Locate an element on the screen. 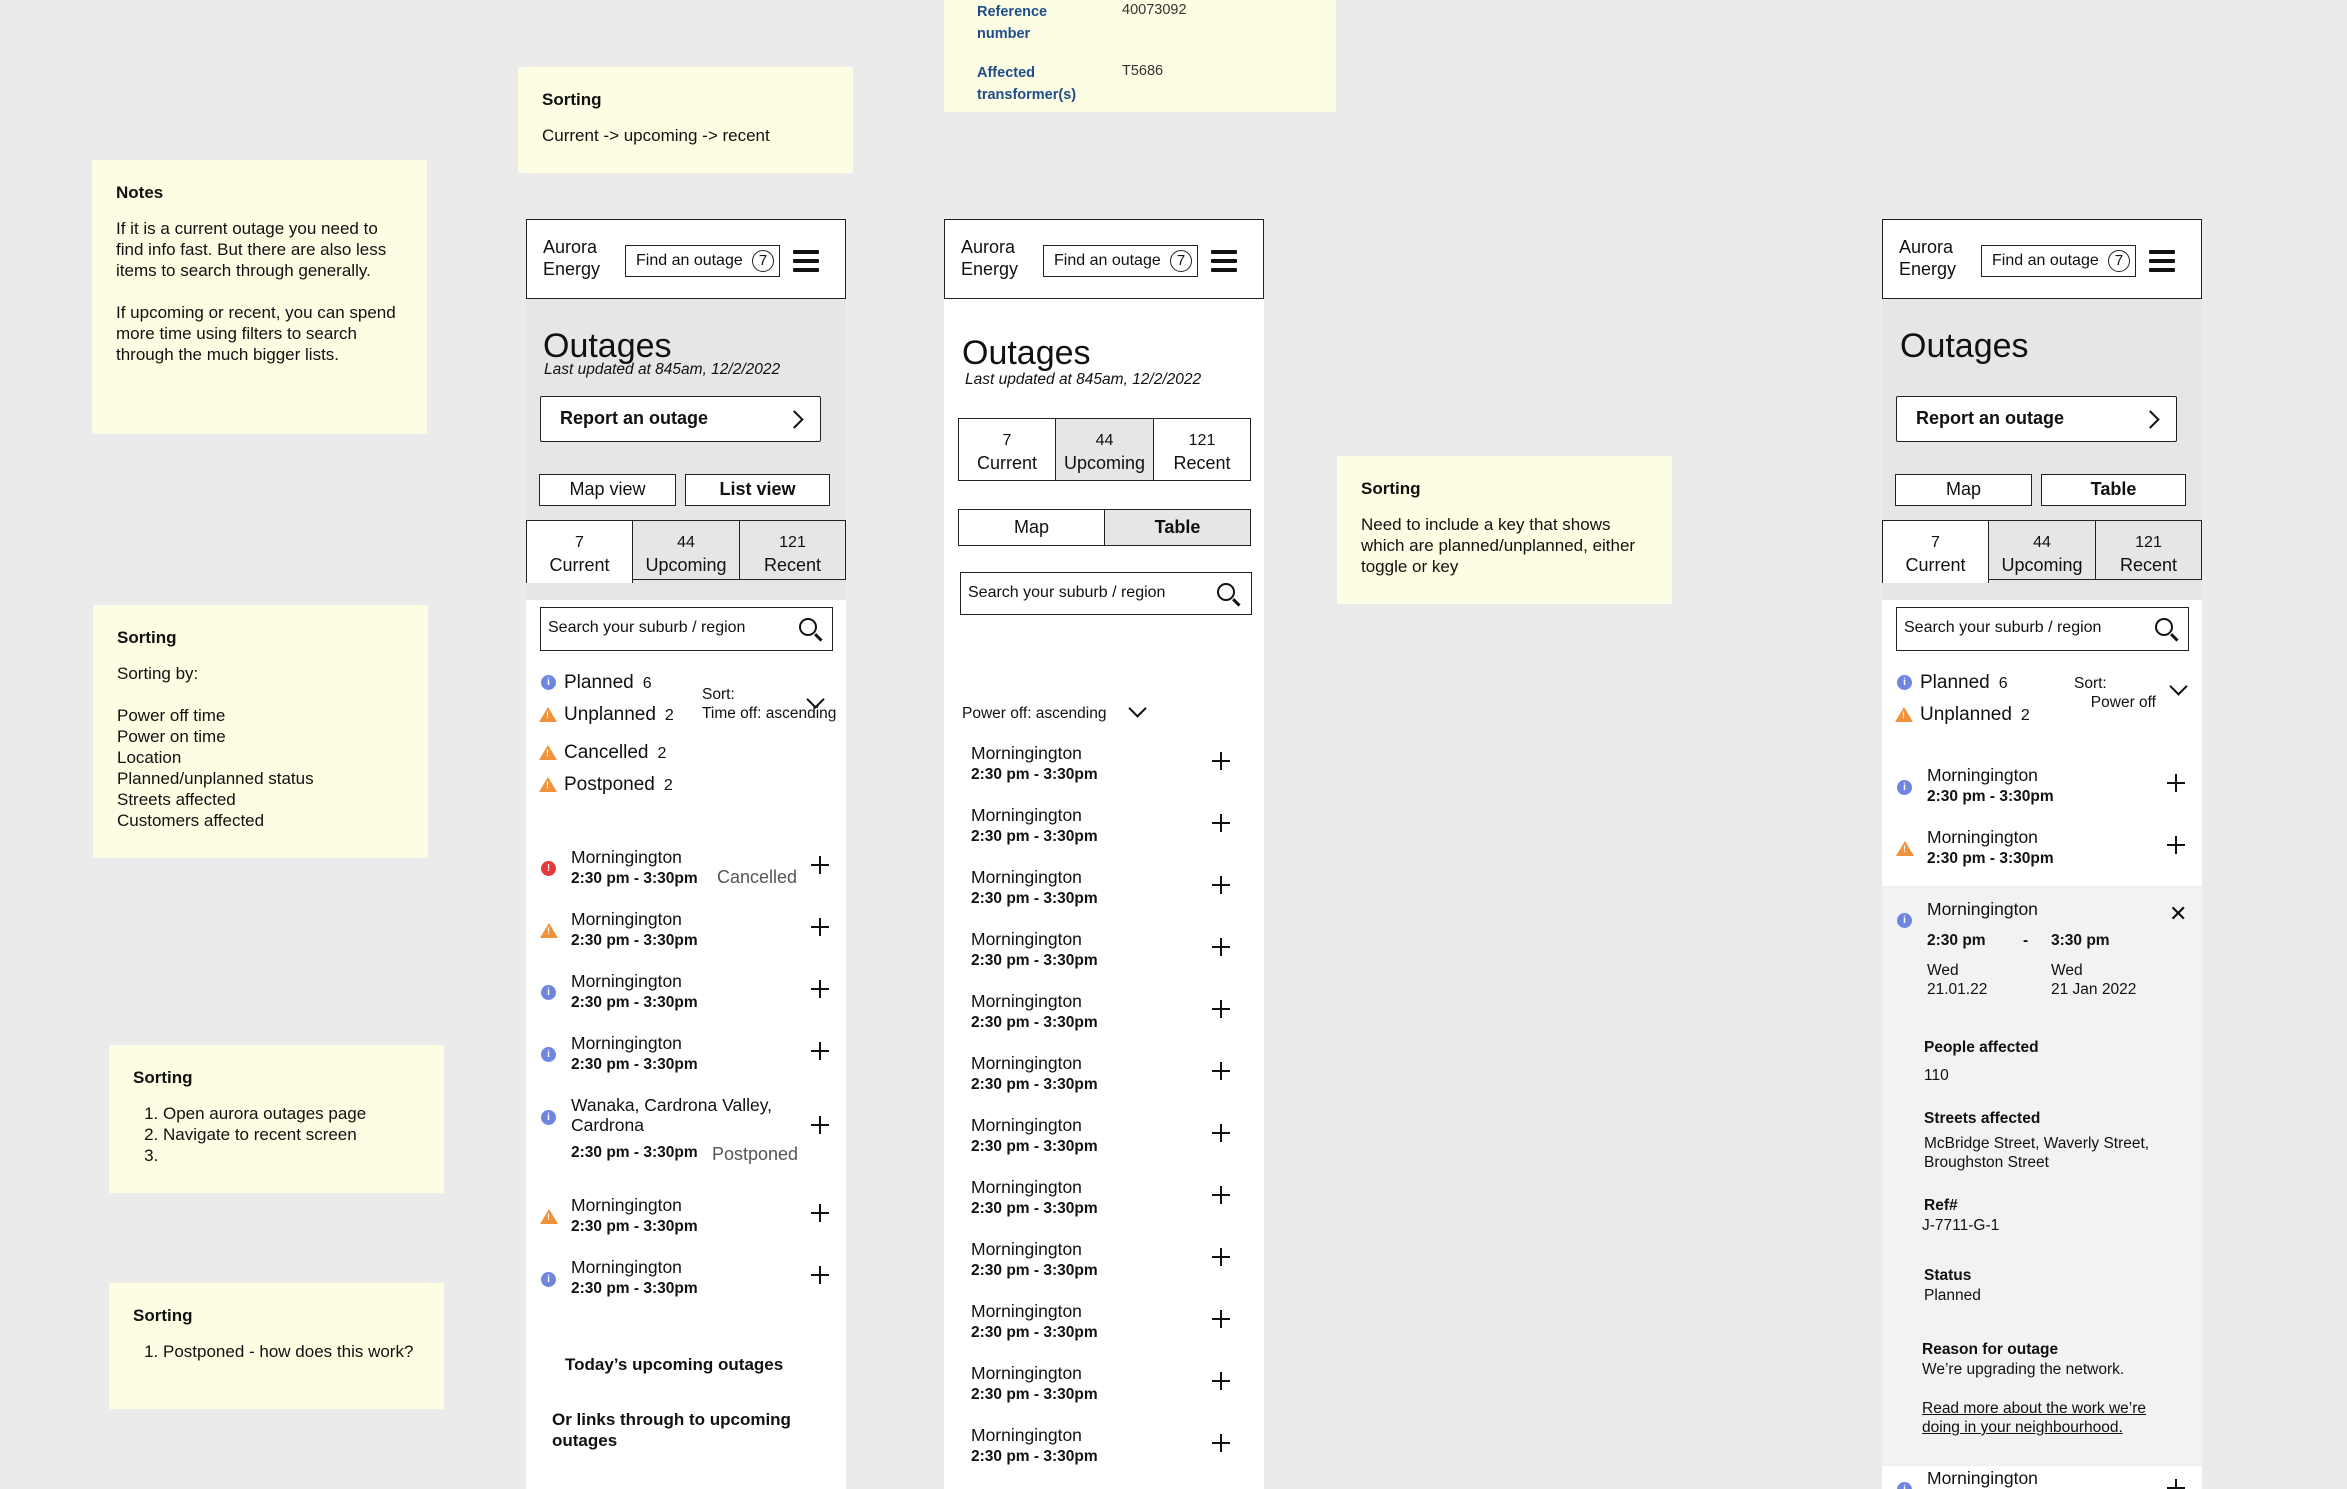 This screenshot has height=1489, width=2347. list-view-toggle: List view is located at coordinates (757, 490).